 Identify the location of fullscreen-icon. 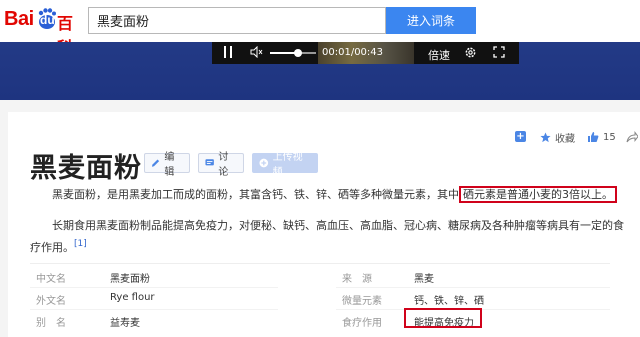
(499, 52).